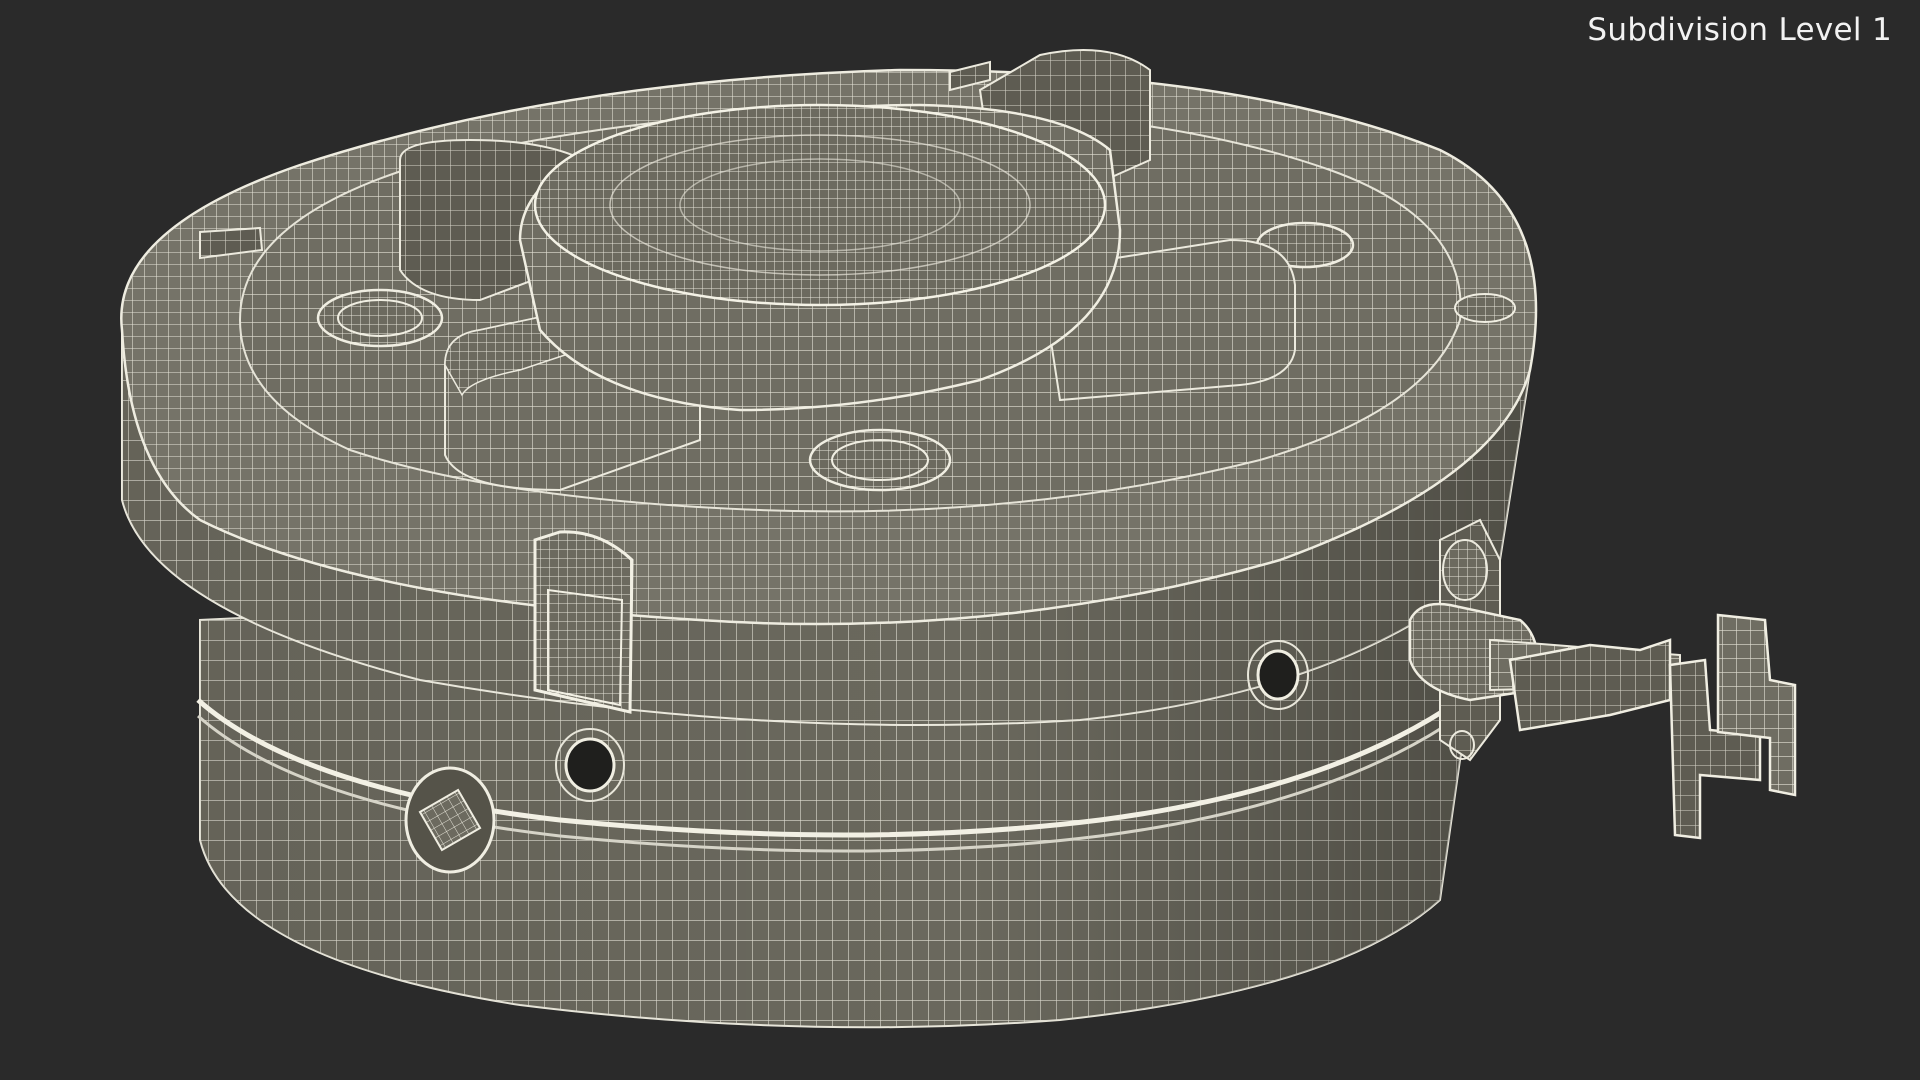  Describe the element at coordinates (583, 622) in the screenshot. I see `front-rim-tab` at that location.